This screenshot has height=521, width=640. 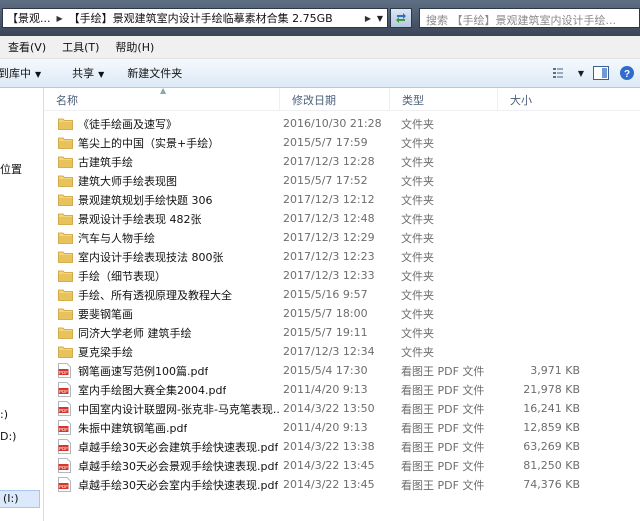 I want to click on file-name-cell: 汽车与人物手绘, so click(x=162, y=238).